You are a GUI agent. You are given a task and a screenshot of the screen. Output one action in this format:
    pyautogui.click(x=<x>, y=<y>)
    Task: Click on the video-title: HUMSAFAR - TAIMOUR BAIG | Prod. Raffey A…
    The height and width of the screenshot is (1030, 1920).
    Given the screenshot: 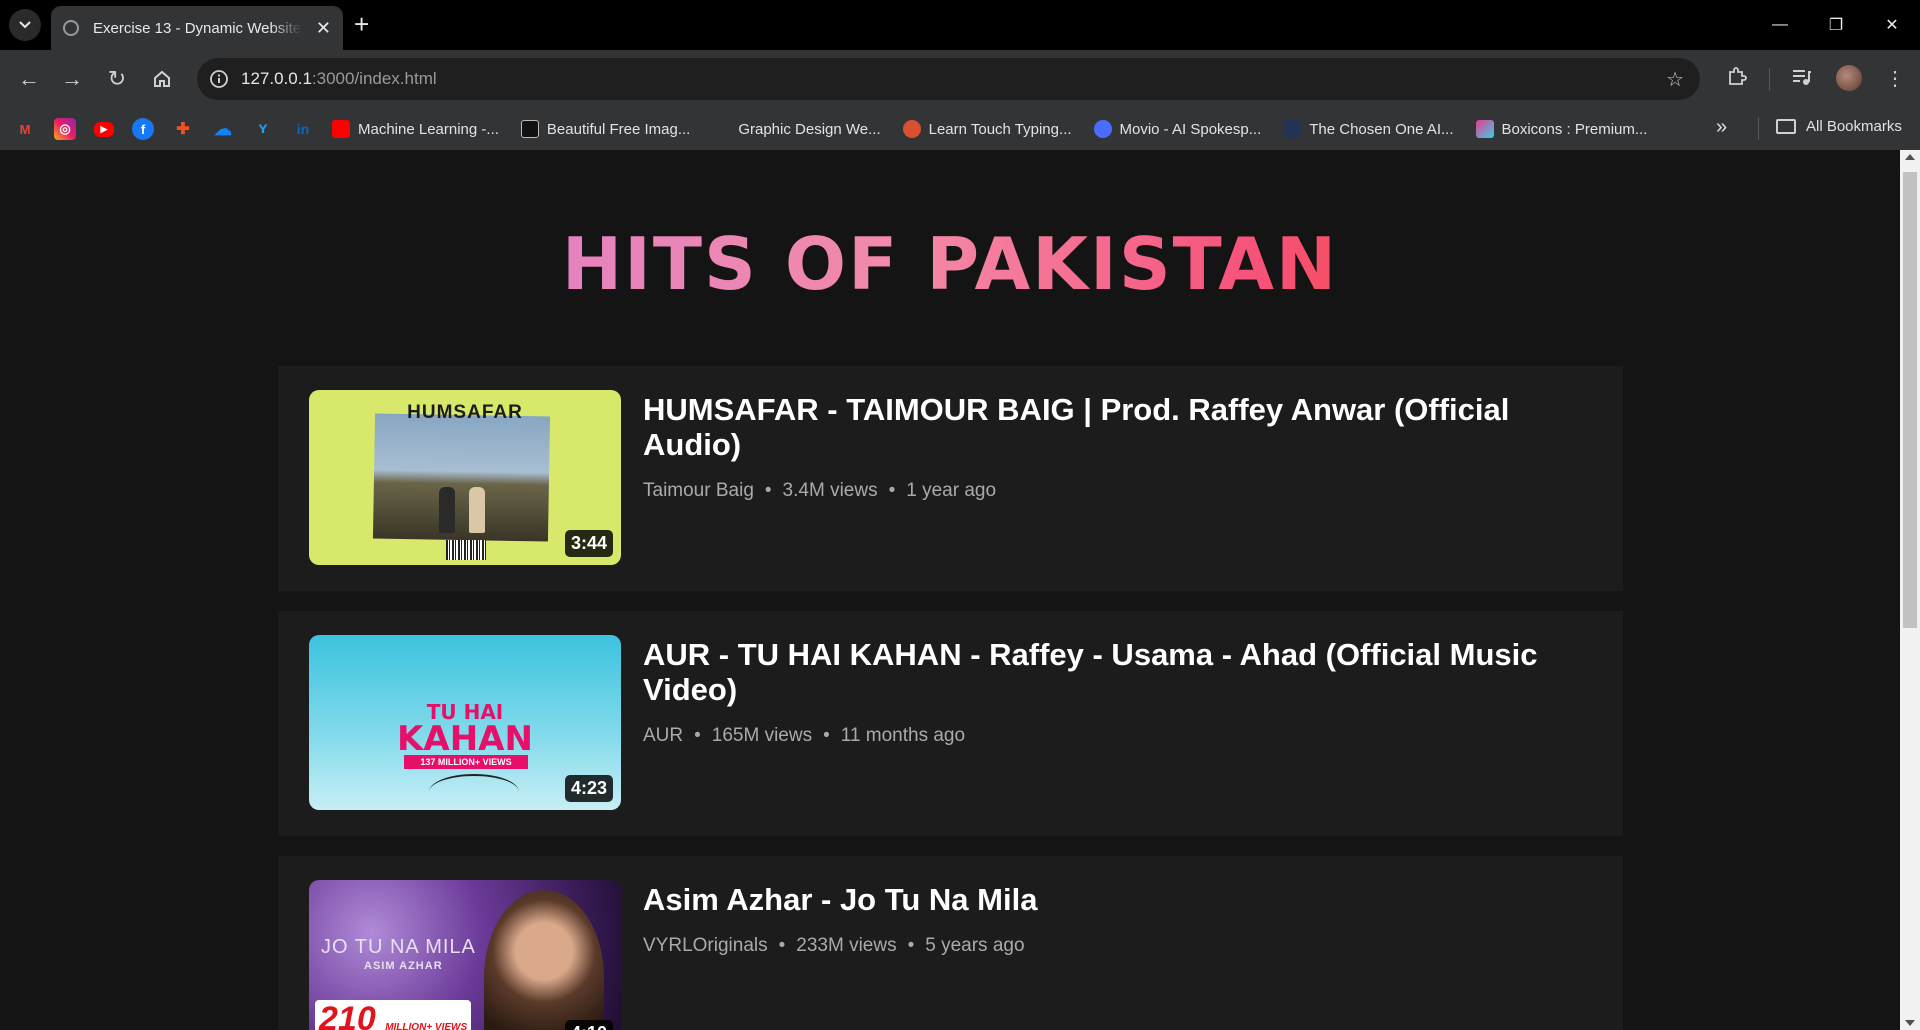 What is the action you would take?
    pyautogui.click(x=1123, y=427)
    